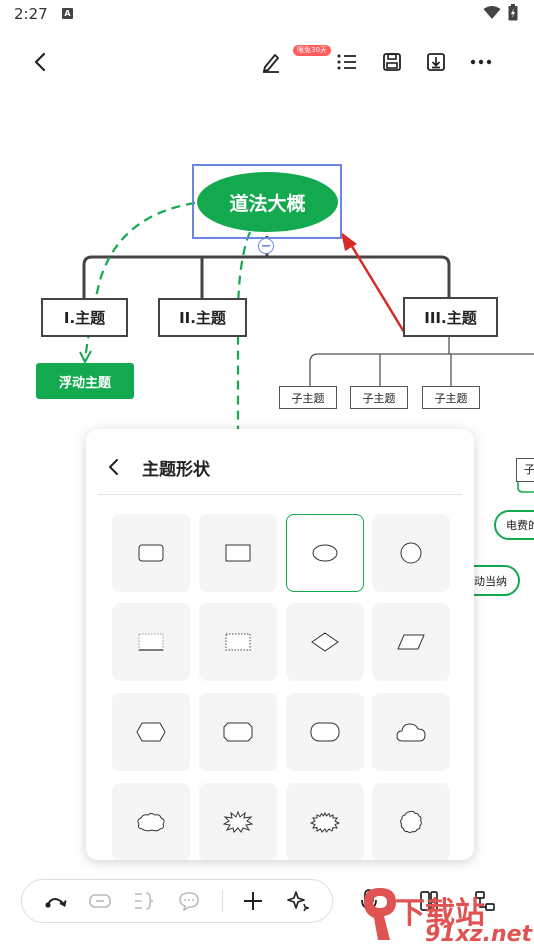  I want to click on shape-option-diamond, so click(325, 642).